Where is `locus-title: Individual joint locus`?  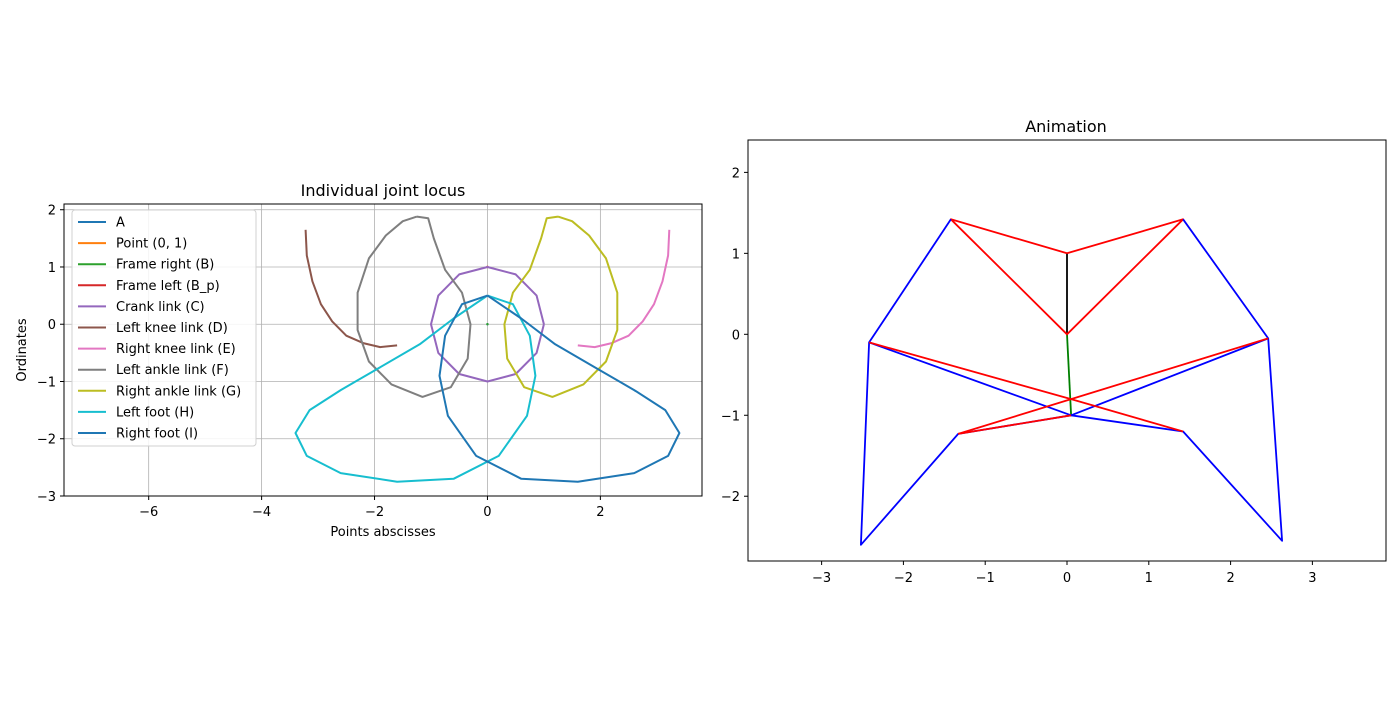
locus-title: Individual joint locus is located at coordinates (383, 190).